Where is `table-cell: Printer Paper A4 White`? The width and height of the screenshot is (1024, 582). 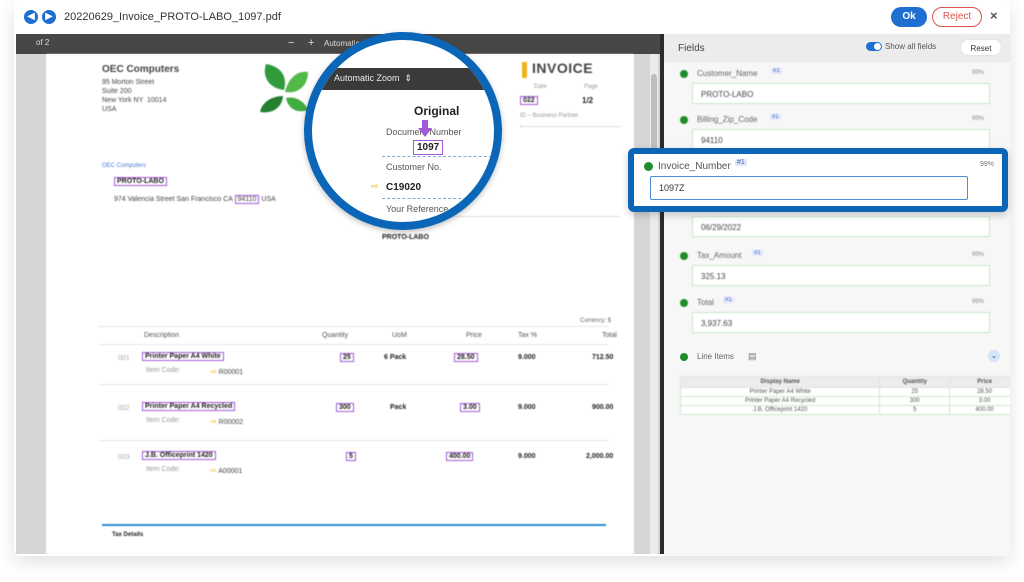
table-cell: Printer Paper A4 White is located at coordinates (780, 392).